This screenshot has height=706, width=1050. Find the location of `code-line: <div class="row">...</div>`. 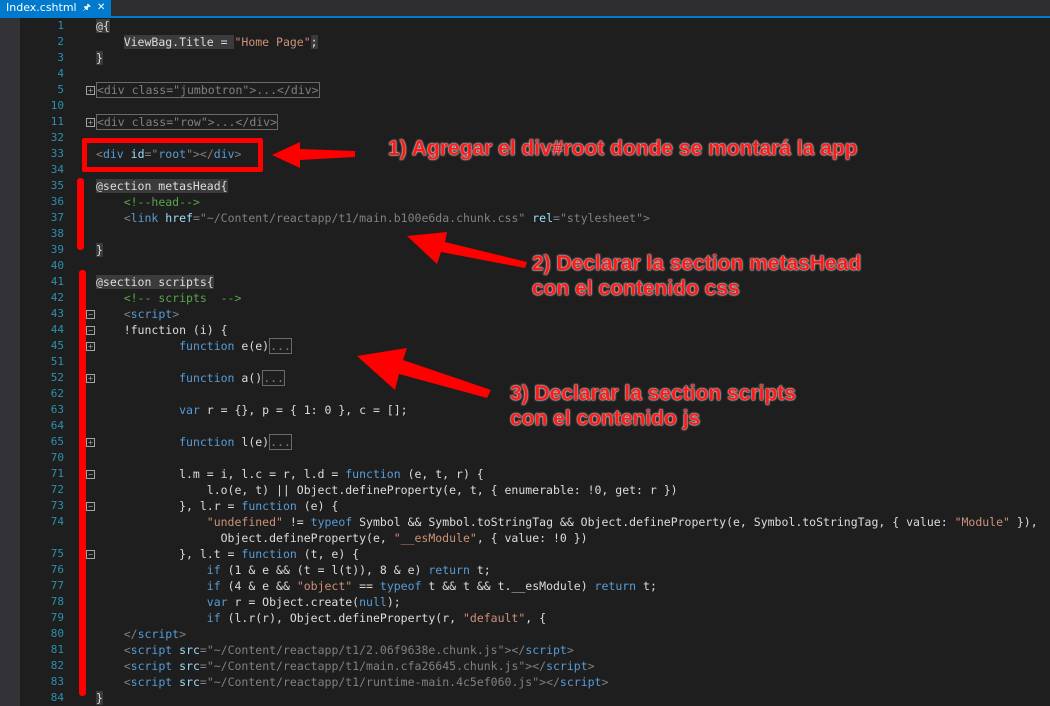

code-line: <div class="row">...</div> is located at coordinates (187, 122).